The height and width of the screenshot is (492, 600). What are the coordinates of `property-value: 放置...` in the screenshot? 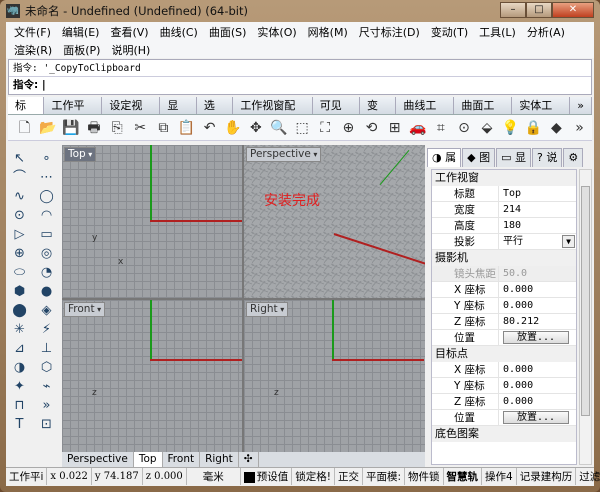 It's located at (537, 337).